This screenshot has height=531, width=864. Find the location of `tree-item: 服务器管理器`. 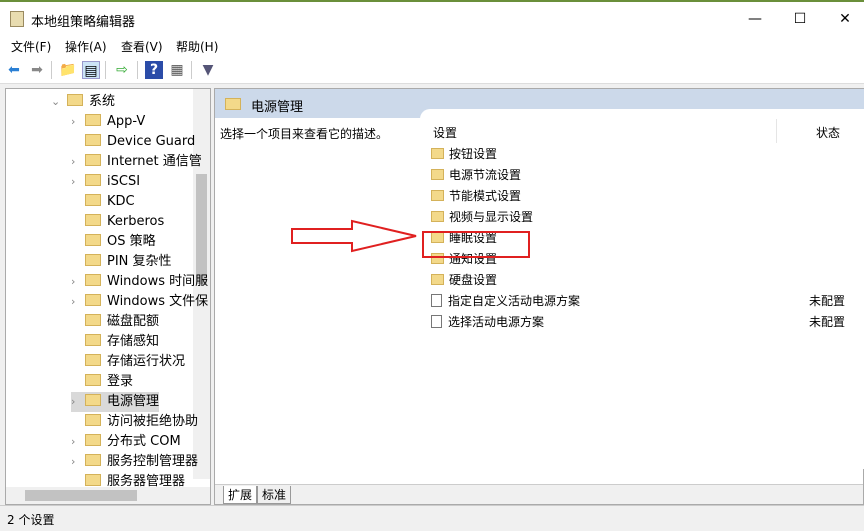

tree-item: 服务器管理器 is located at coordinates (128, 482).